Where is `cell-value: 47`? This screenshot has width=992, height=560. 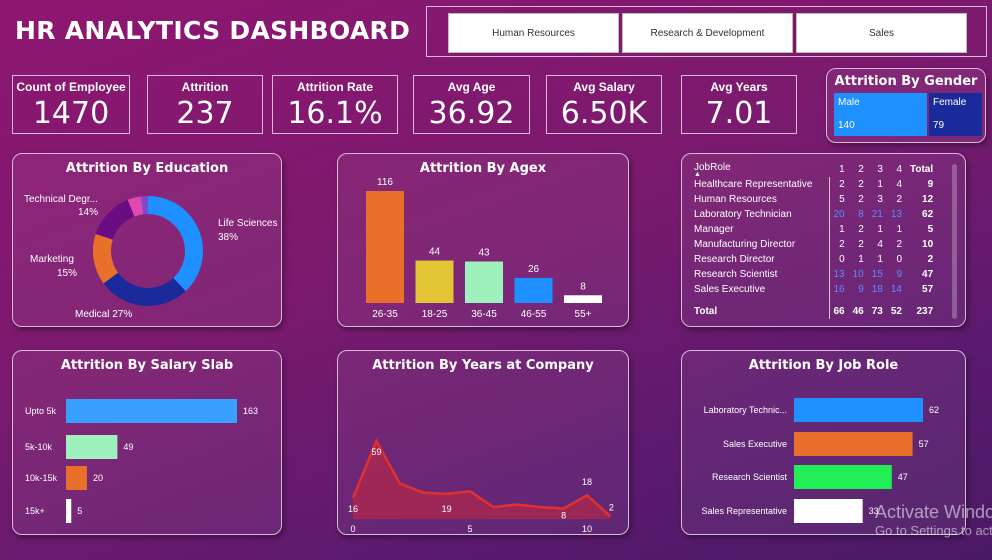 cell-value: 47 is located at coordinates (928, 274).